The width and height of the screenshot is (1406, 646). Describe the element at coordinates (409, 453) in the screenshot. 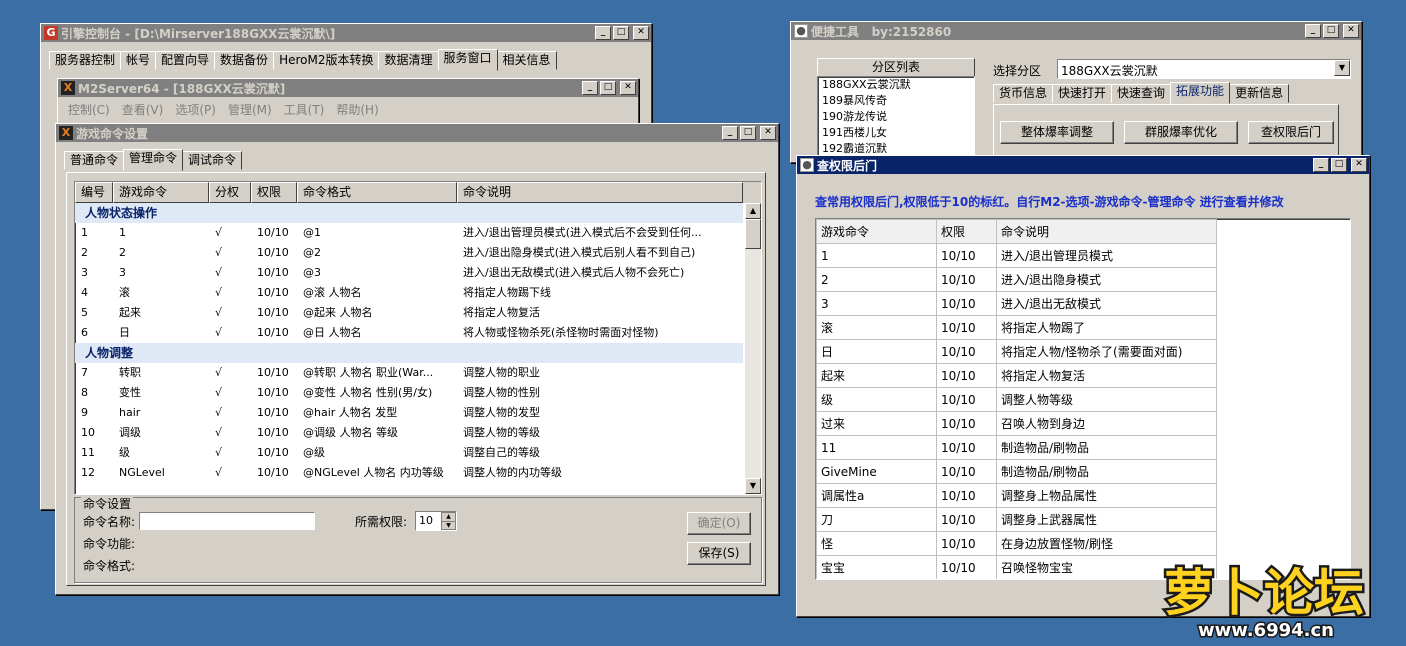

I see `table-row: 11 级 √ 10/10 @级 调整自己的等级` at that location.